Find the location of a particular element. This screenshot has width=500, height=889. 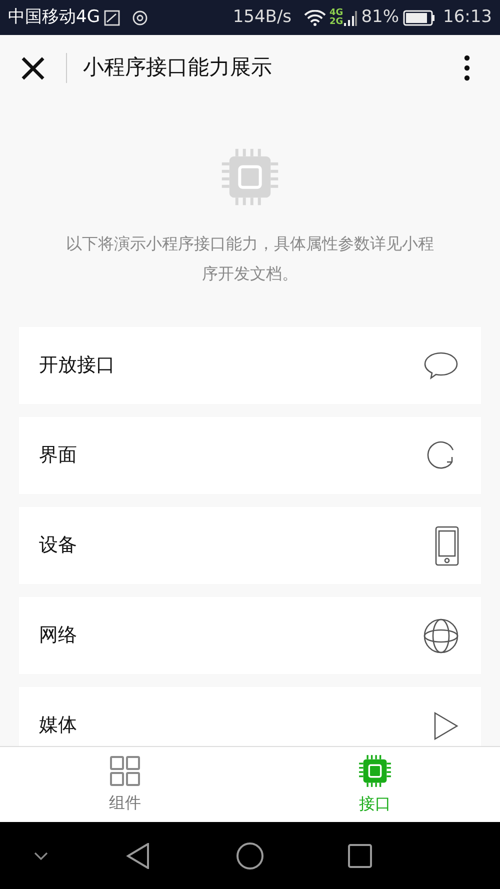

menu-item: 界面 is located at coordinates (250, 455).